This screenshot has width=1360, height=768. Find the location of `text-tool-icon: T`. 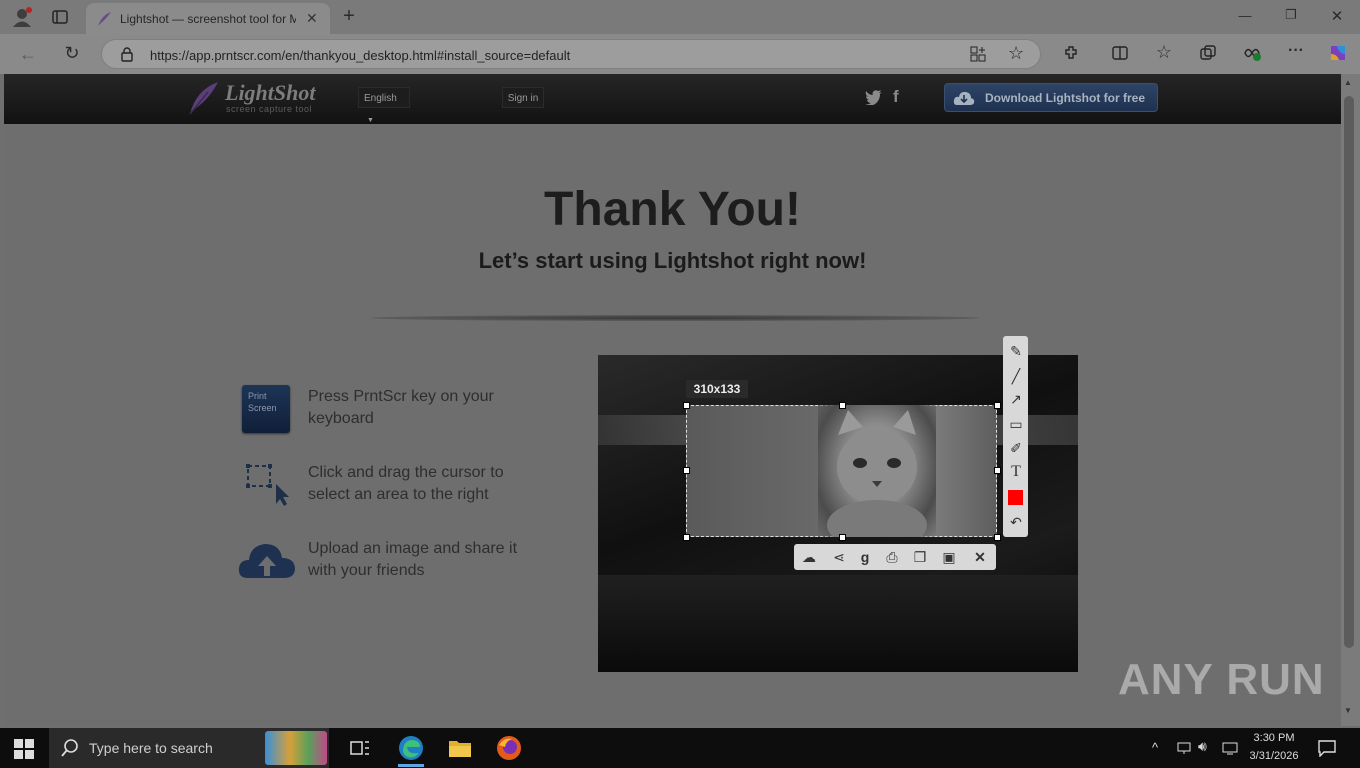

text-tool-icon: T is located at coordinates (1016, 472).